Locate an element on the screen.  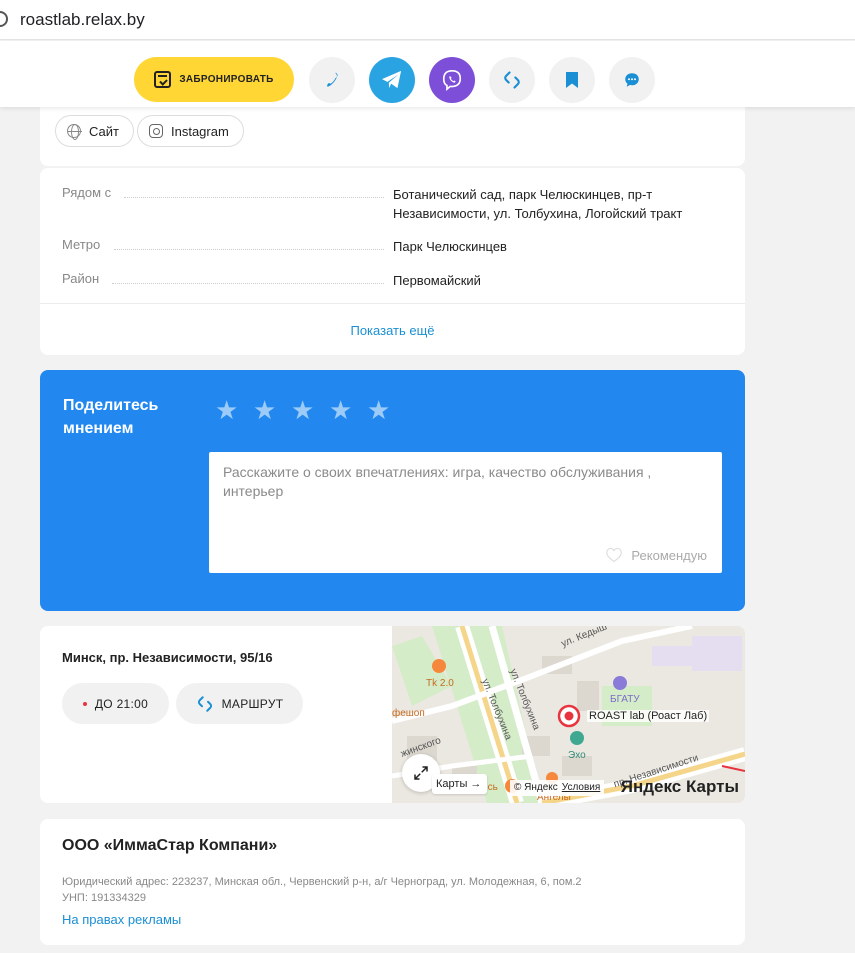
ad-disclaimer-link: На правах рекламы is located at coordinates (121, 919).